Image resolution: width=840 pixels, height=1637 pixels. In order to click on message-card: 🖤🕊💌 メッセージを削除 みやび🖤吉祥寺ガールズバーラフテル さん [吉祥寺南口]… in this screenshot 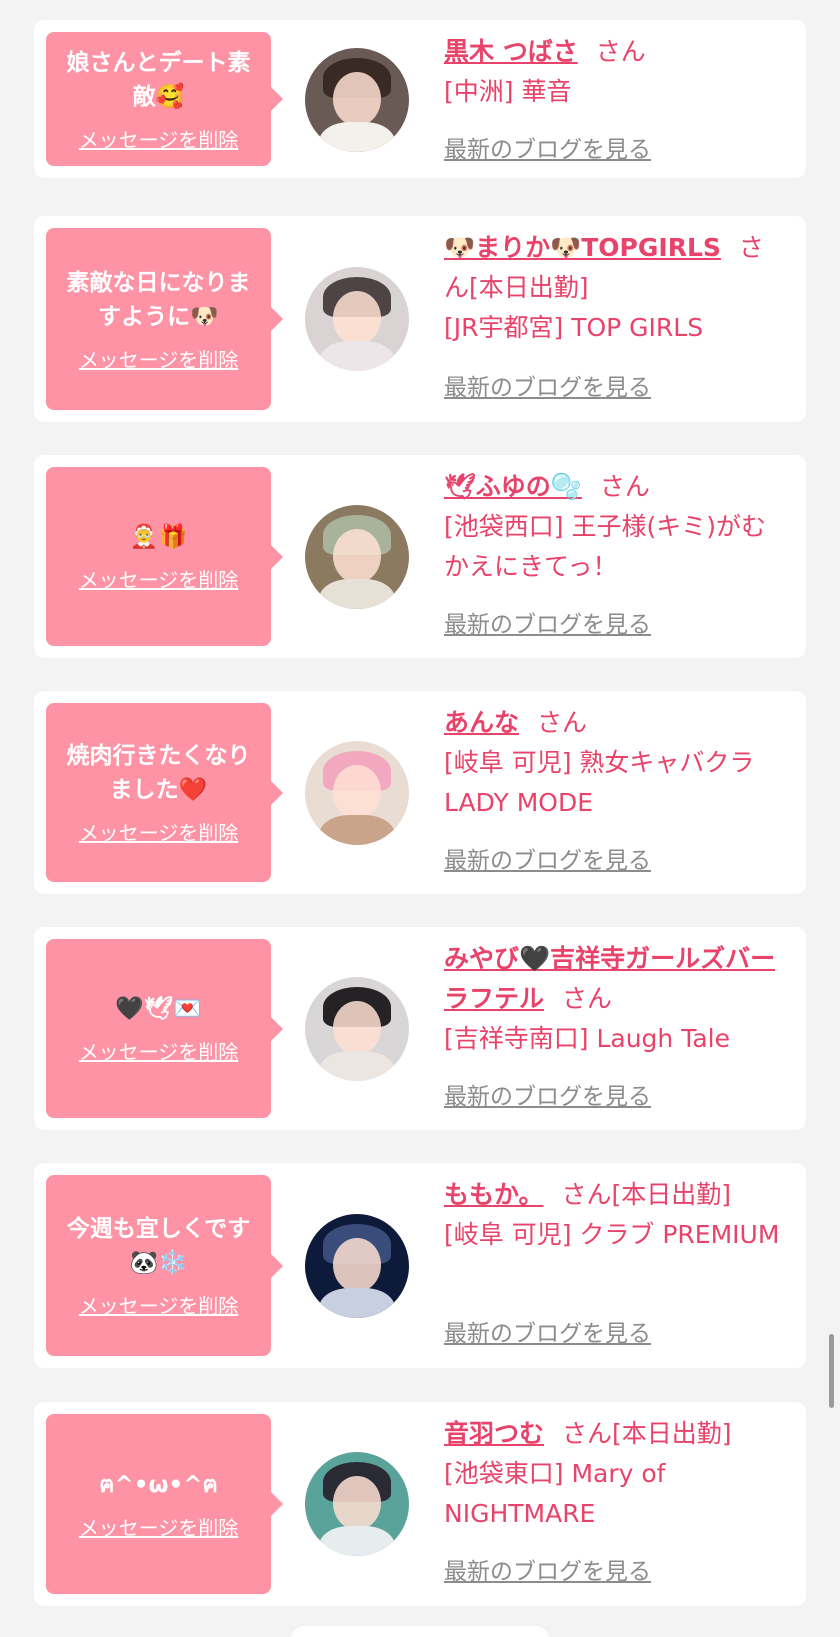, I will do `click(420, 1028)`.